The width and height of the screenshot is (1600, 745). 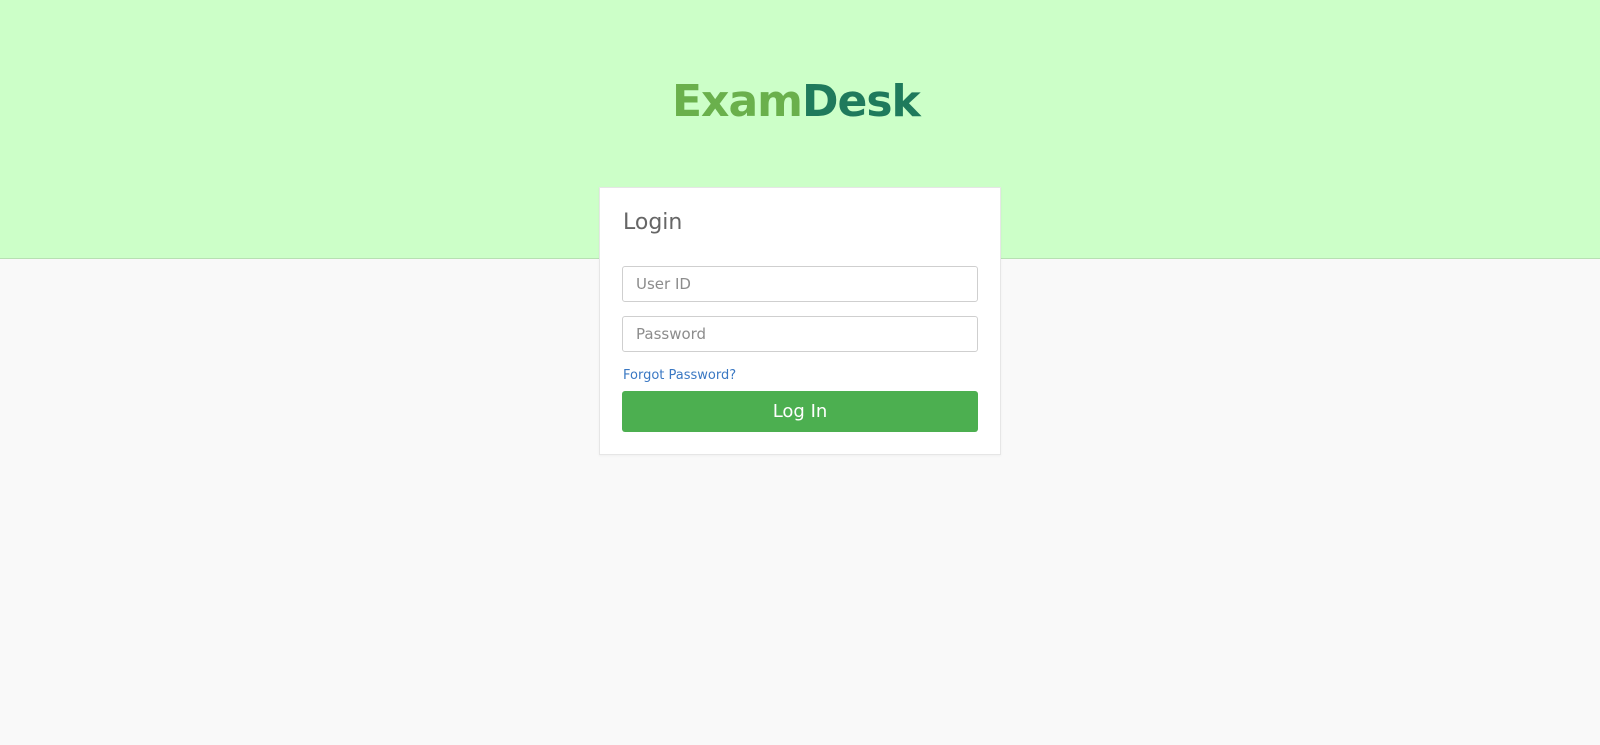 I want to click on svg-text: ExamDesk, so click(x=797, y=100).